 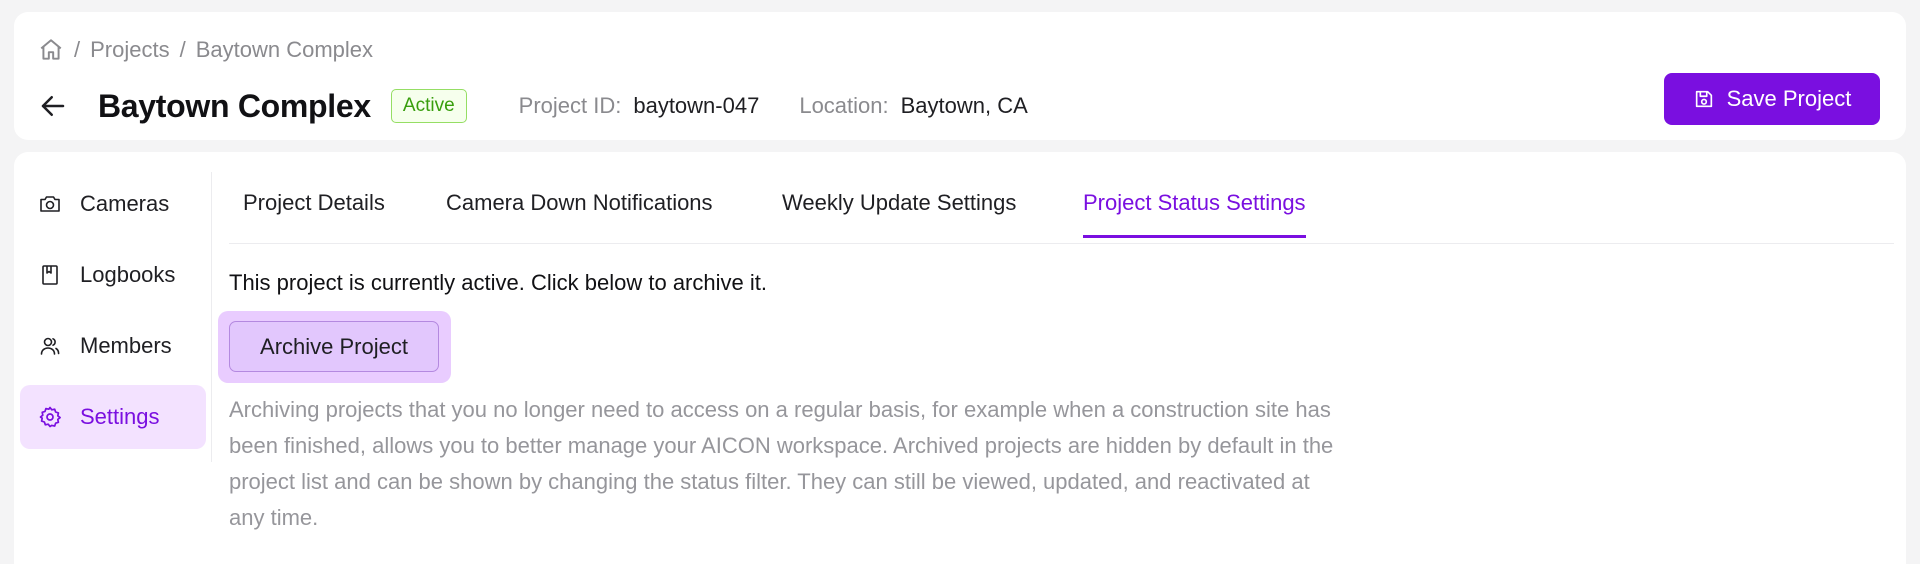 What do you see at coordinates (696, 105) in the screenshot?
I see `project-id-value: baytown-047` at bounding box center [696, 105].